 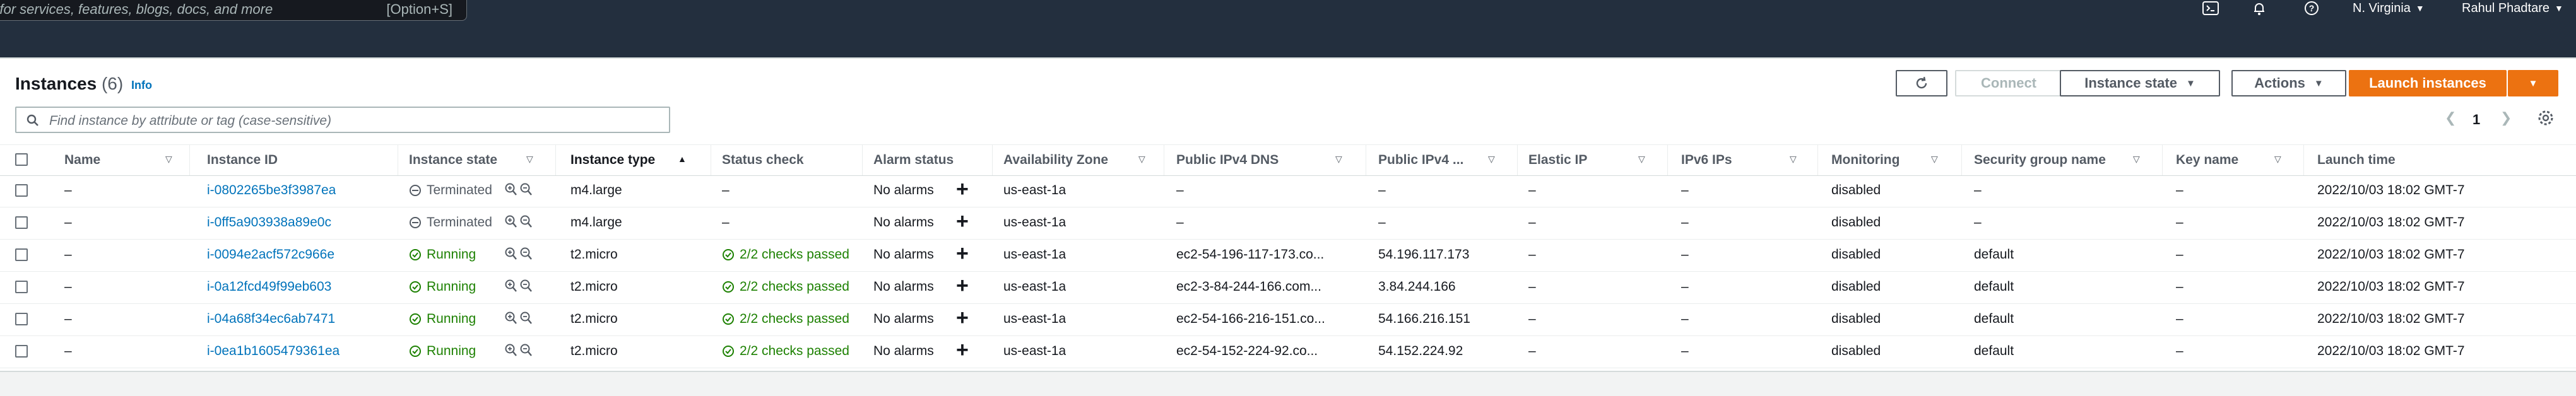 I want to click on page-number: 1, so click(x=2476, y=120).